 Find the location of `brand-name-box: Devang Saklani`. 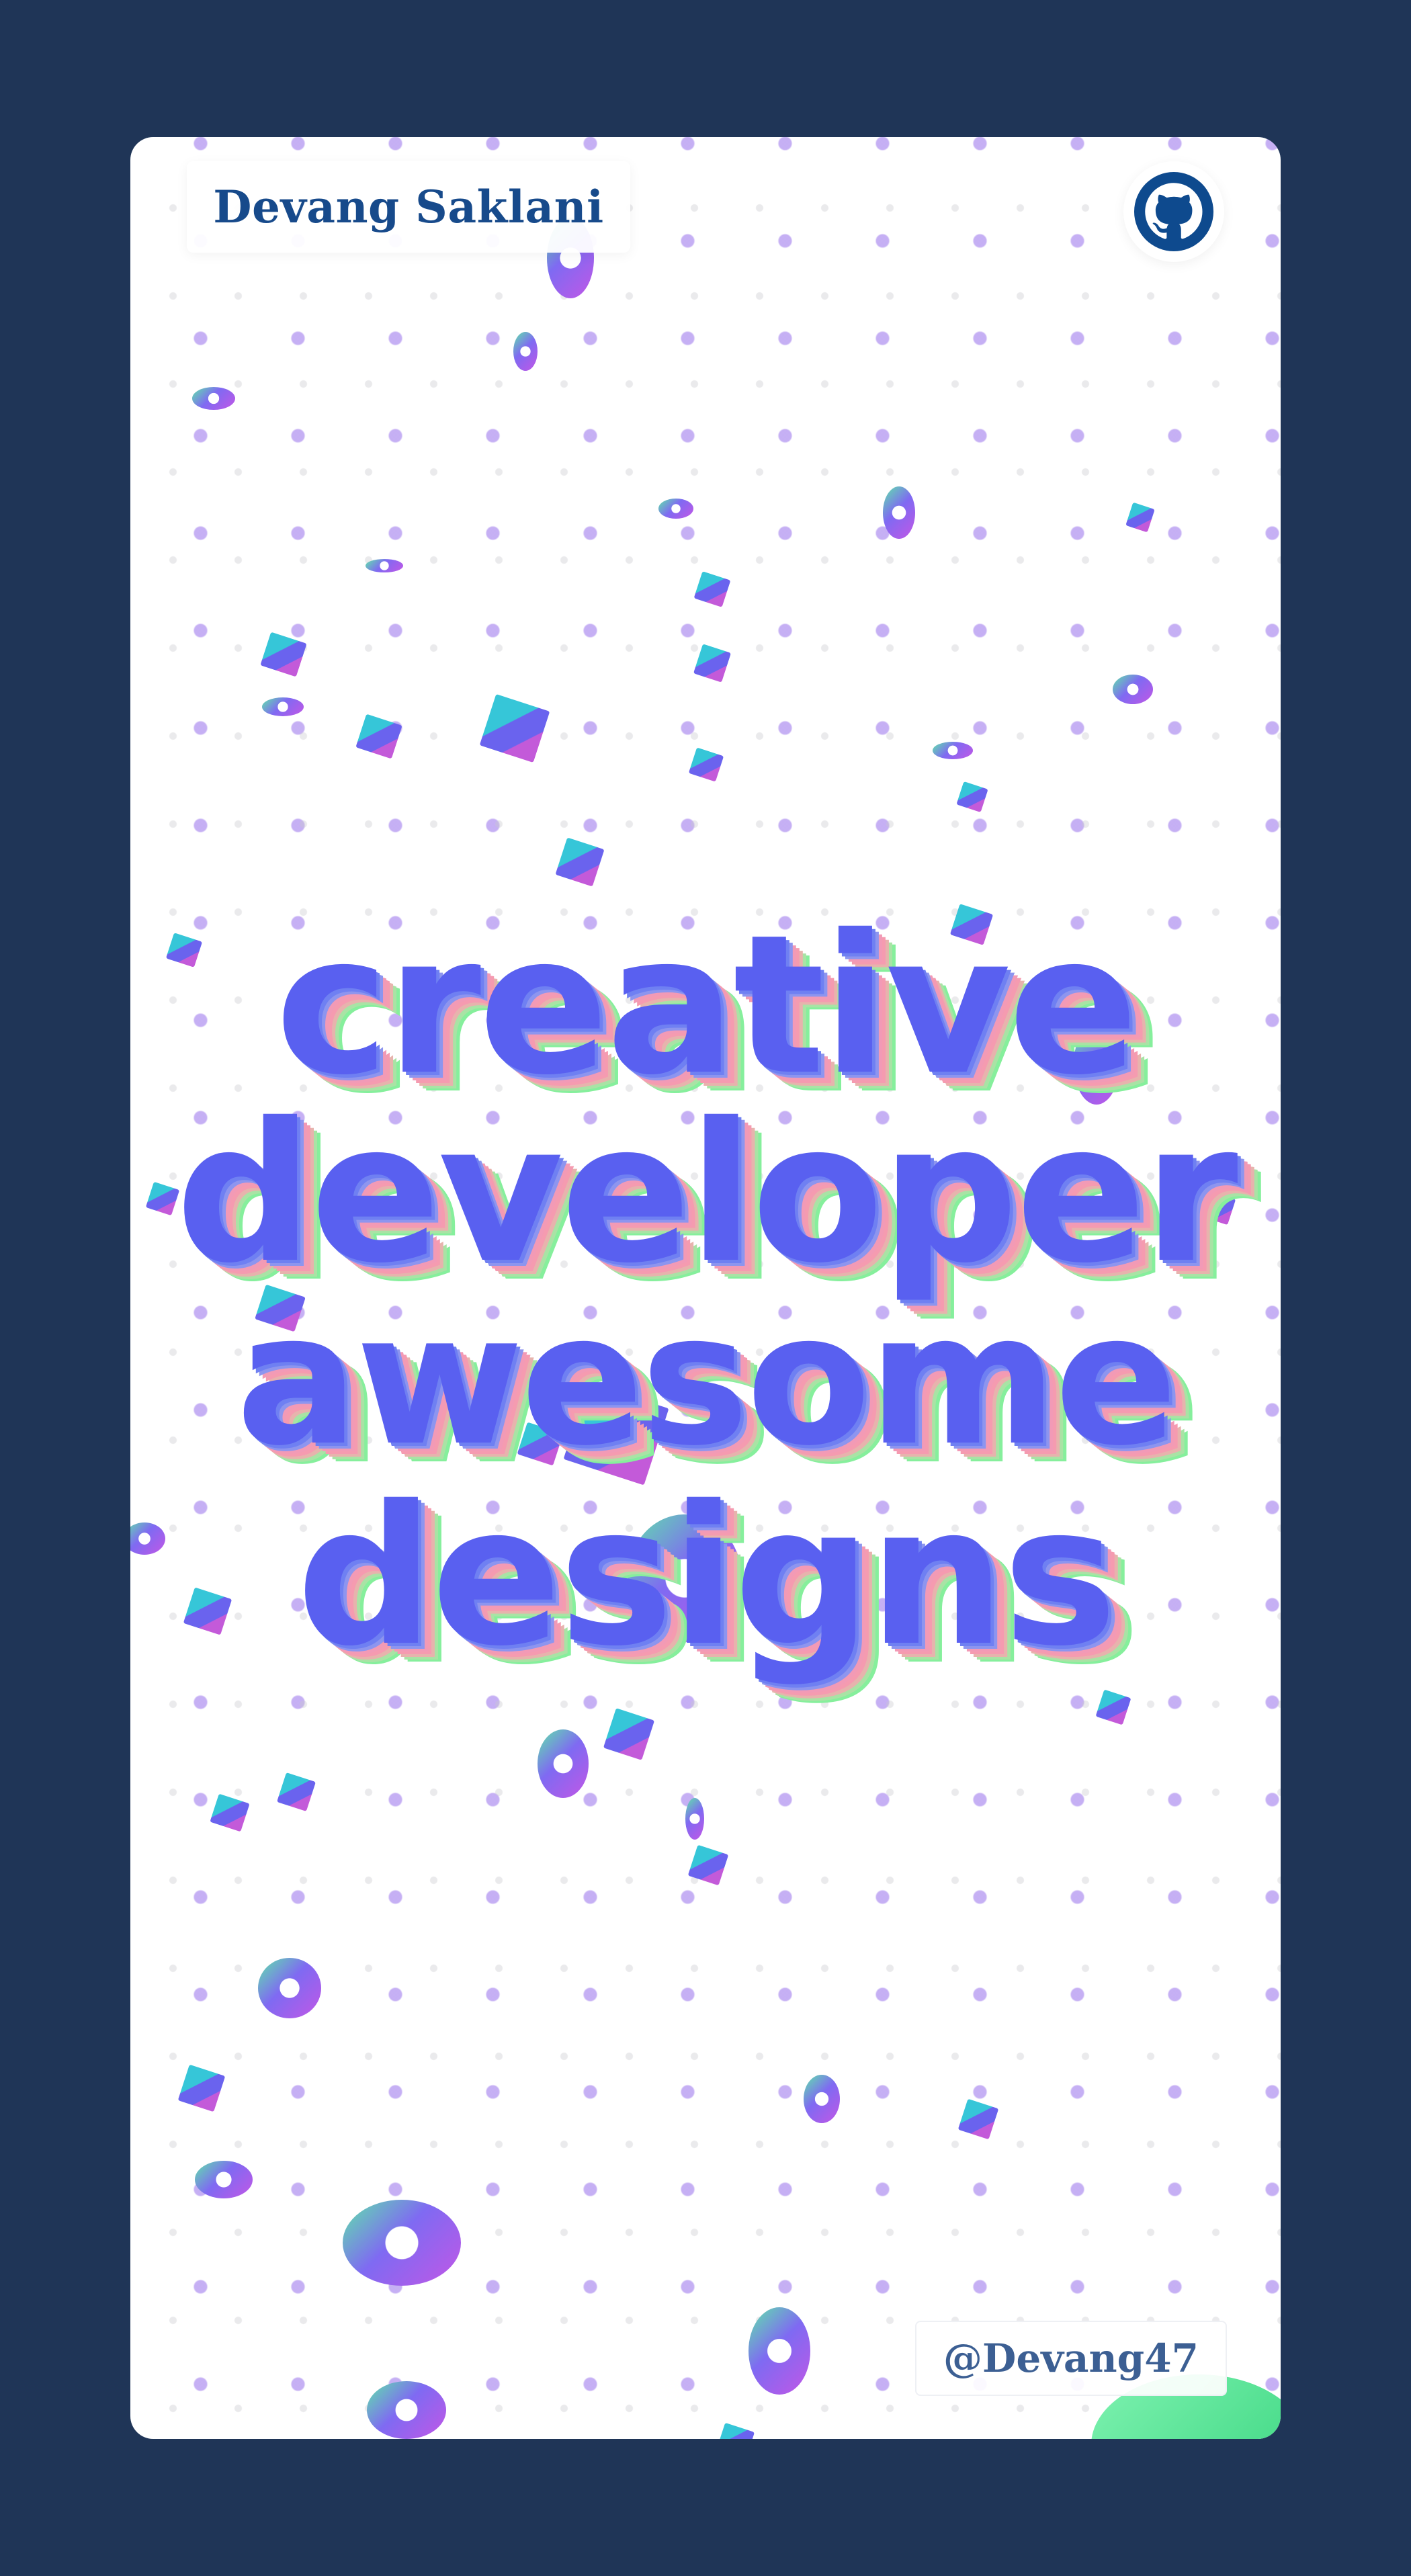

brand-name-box: Devang Saklani is located at coordinates (409, 207).